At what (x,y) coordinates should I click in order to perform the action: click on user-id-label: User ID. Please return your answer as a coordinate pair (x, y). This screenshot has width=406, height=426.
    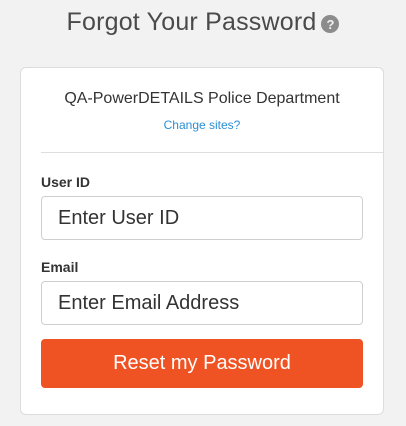
    Looking at the image, I should click on (66, 182).